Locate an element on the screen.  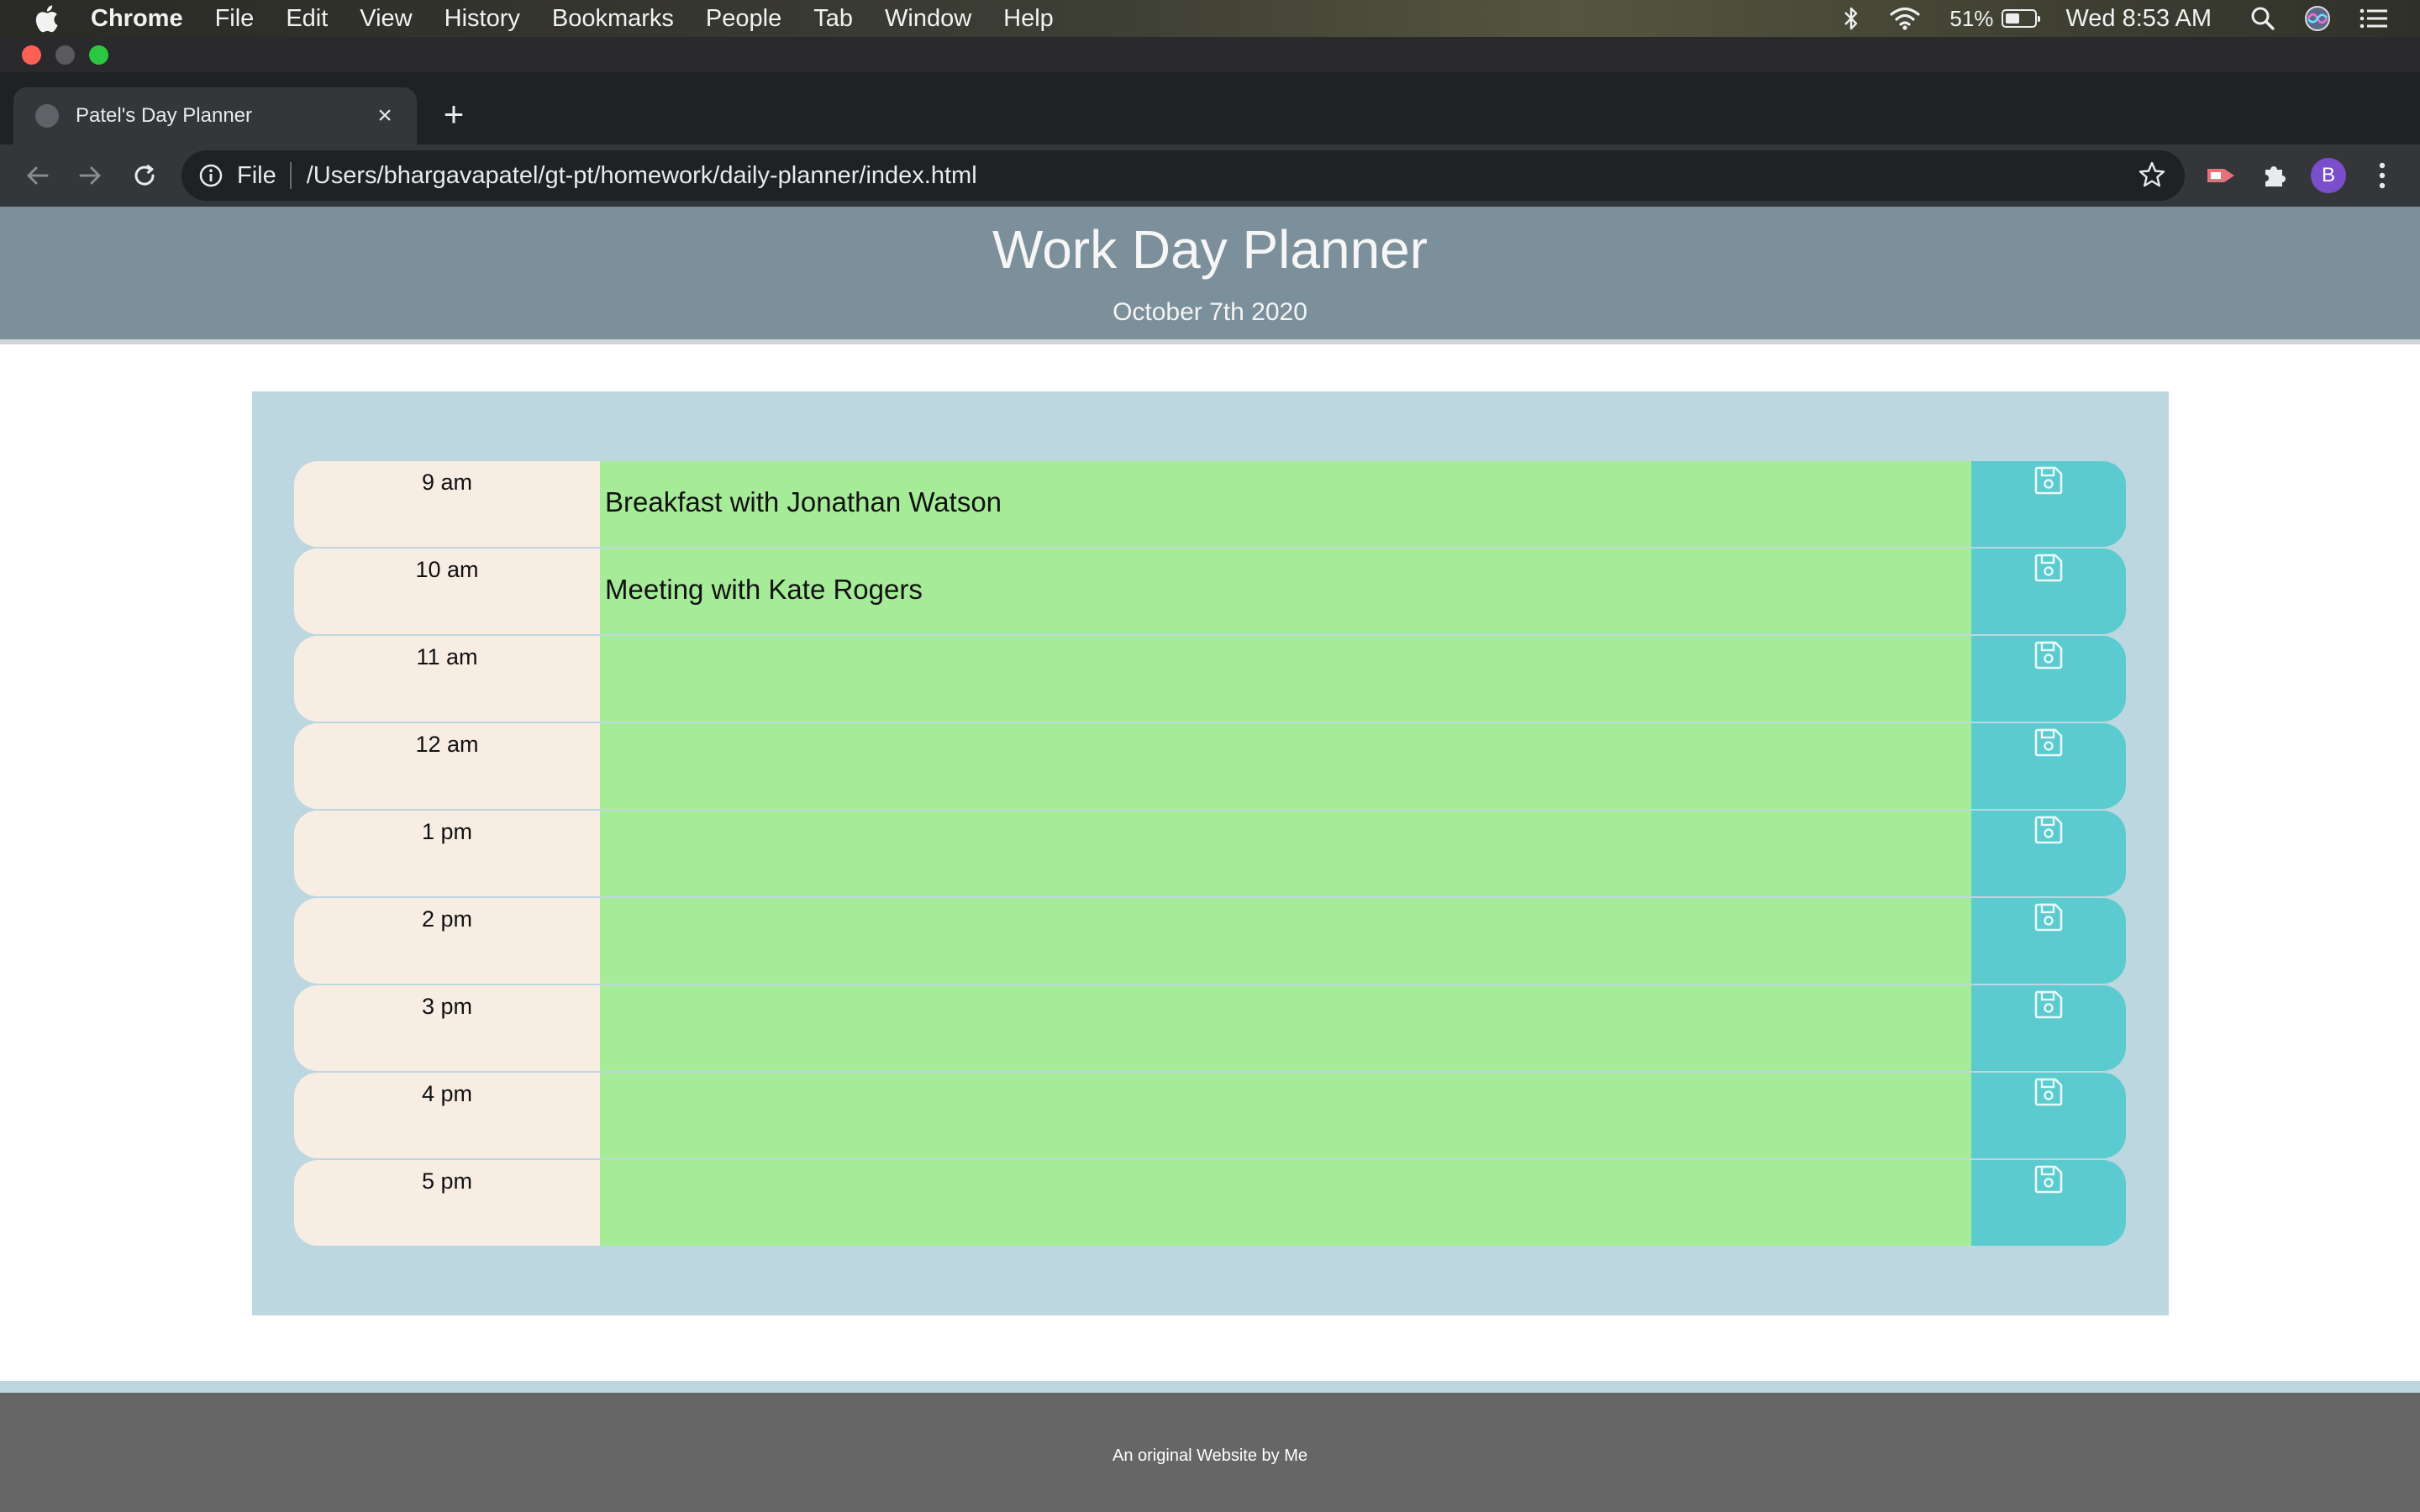
time-block-row: 4 pm is located at coordinates (1210, 1115).